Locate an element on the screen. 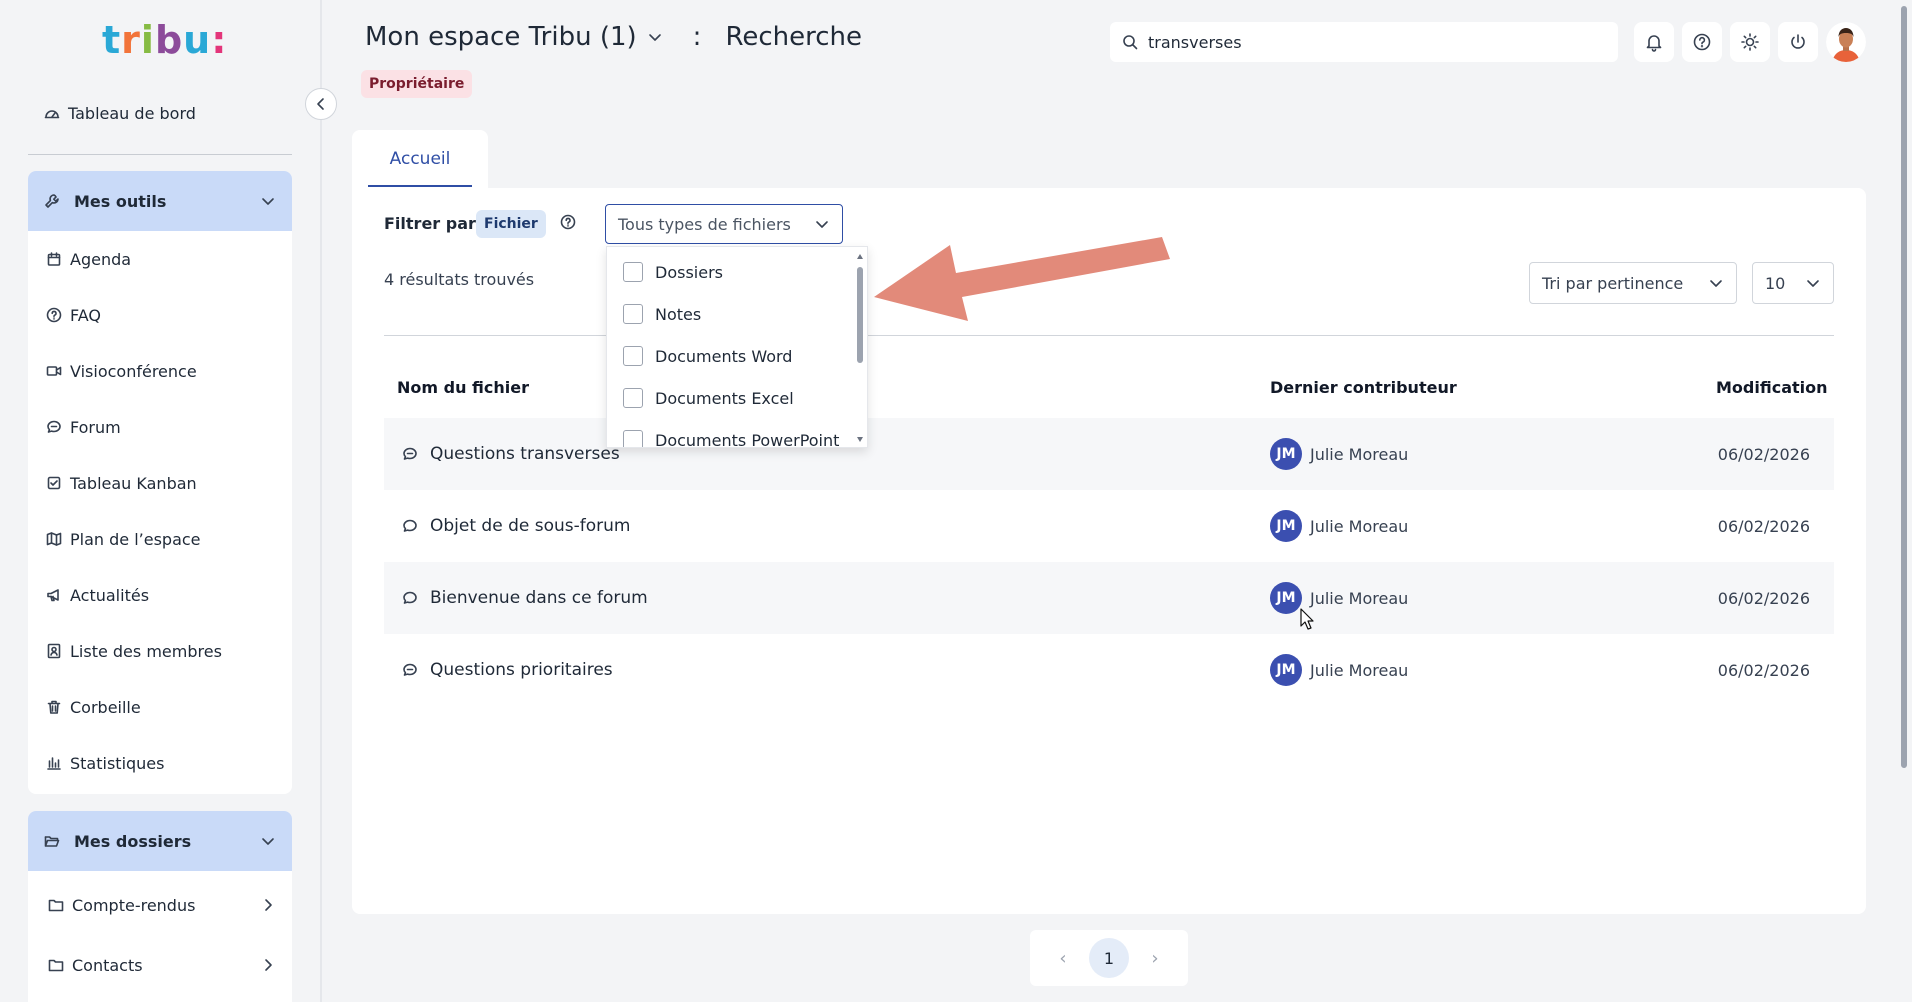 This screenshot has width=1912, height=1002. sidebar-item-tool: FAQ is located at coordinates (160, 315).